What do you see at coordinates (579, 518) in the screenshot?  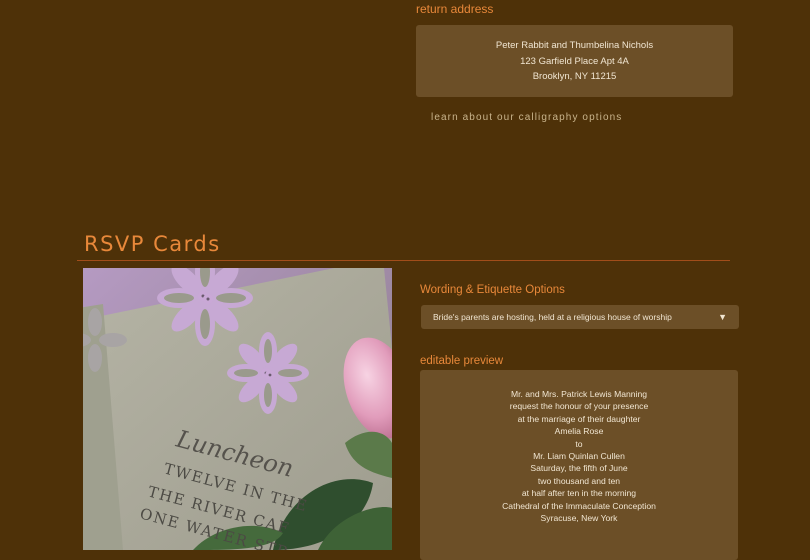 I see `preview-line: Syracuse, New York` at bounding box center [579, 518].